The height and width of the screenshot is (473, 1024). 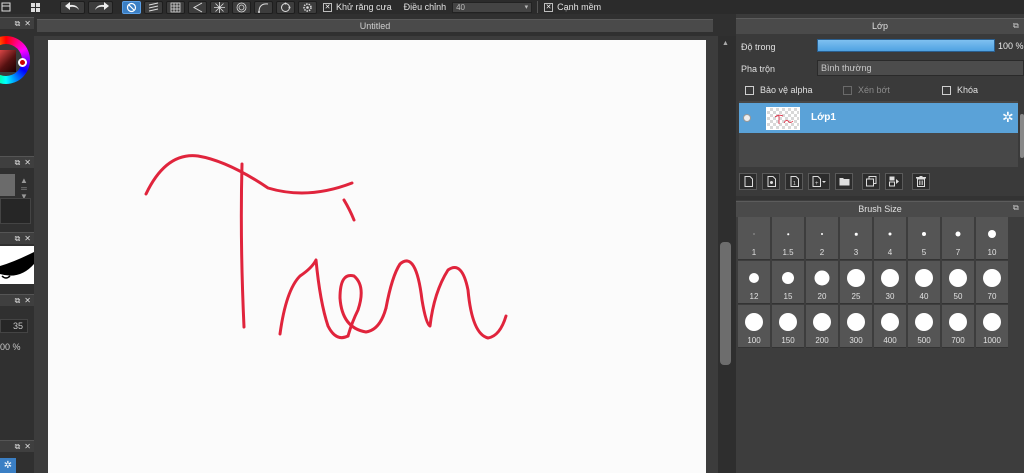 I want to click on brush-size-label: 2, so click(x=822, y=252).